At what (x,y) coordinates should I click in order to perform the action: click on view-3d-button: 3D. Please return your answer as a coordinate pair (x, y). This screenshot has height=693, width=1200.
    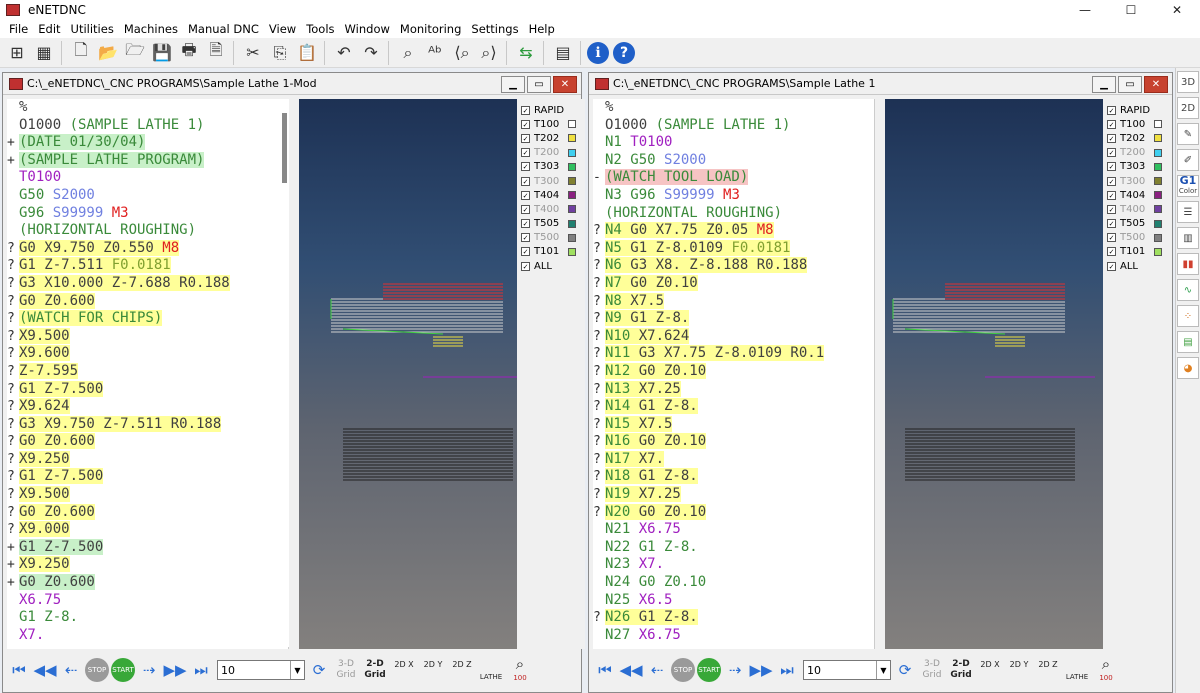
    Looking at the image, I should click on (1188, 82).